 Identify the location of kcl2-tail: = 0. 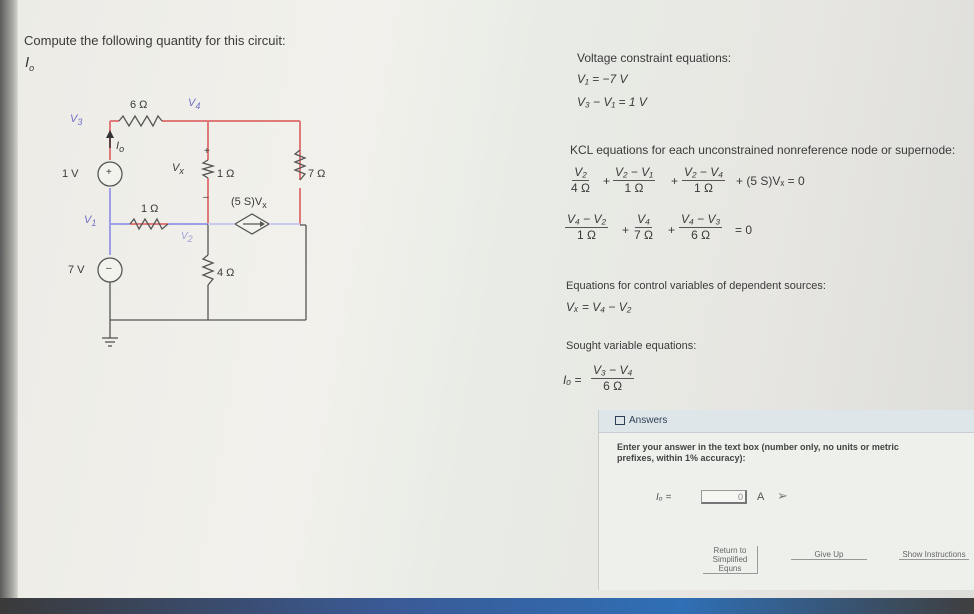
(744, 230).